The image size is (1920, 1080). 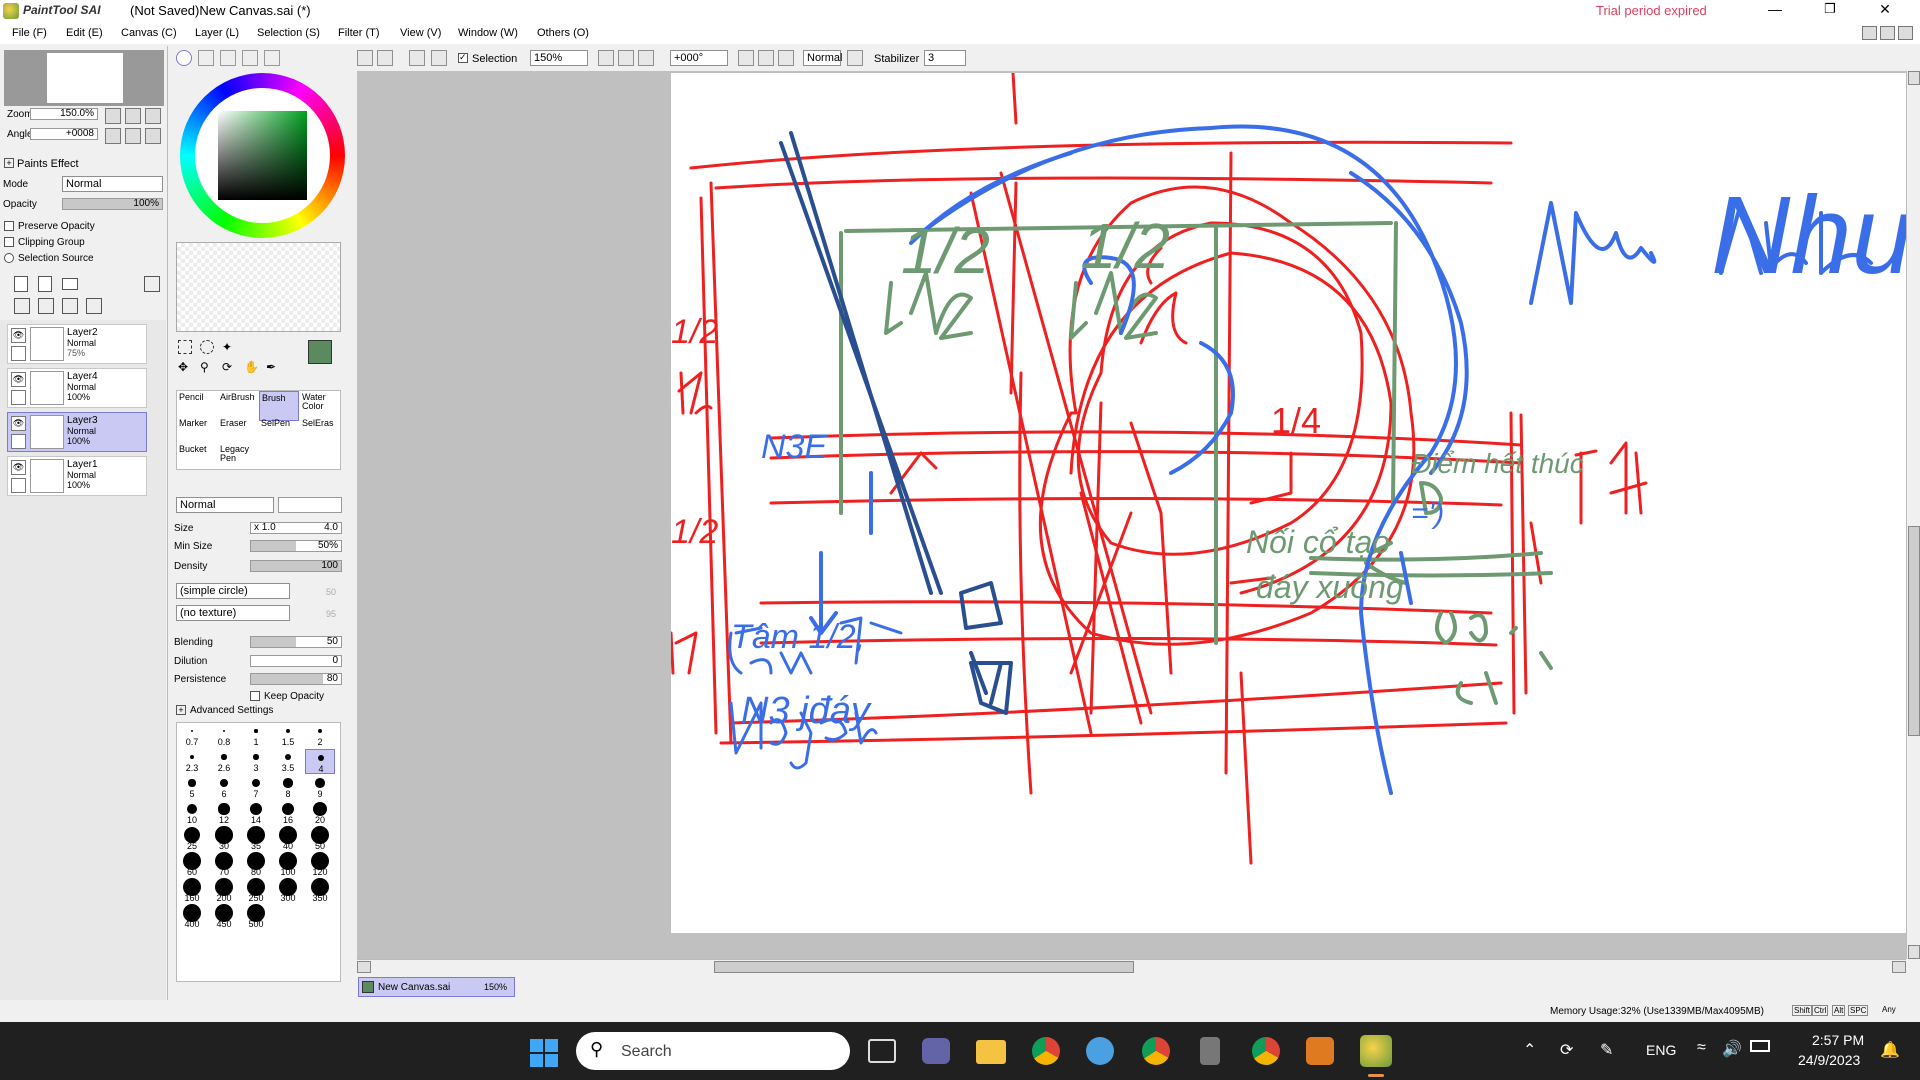 What do you see at coordinates (192, 891) in the screenshot?
I see `brush-size-cell: 160` at bounding box center [192, 891].